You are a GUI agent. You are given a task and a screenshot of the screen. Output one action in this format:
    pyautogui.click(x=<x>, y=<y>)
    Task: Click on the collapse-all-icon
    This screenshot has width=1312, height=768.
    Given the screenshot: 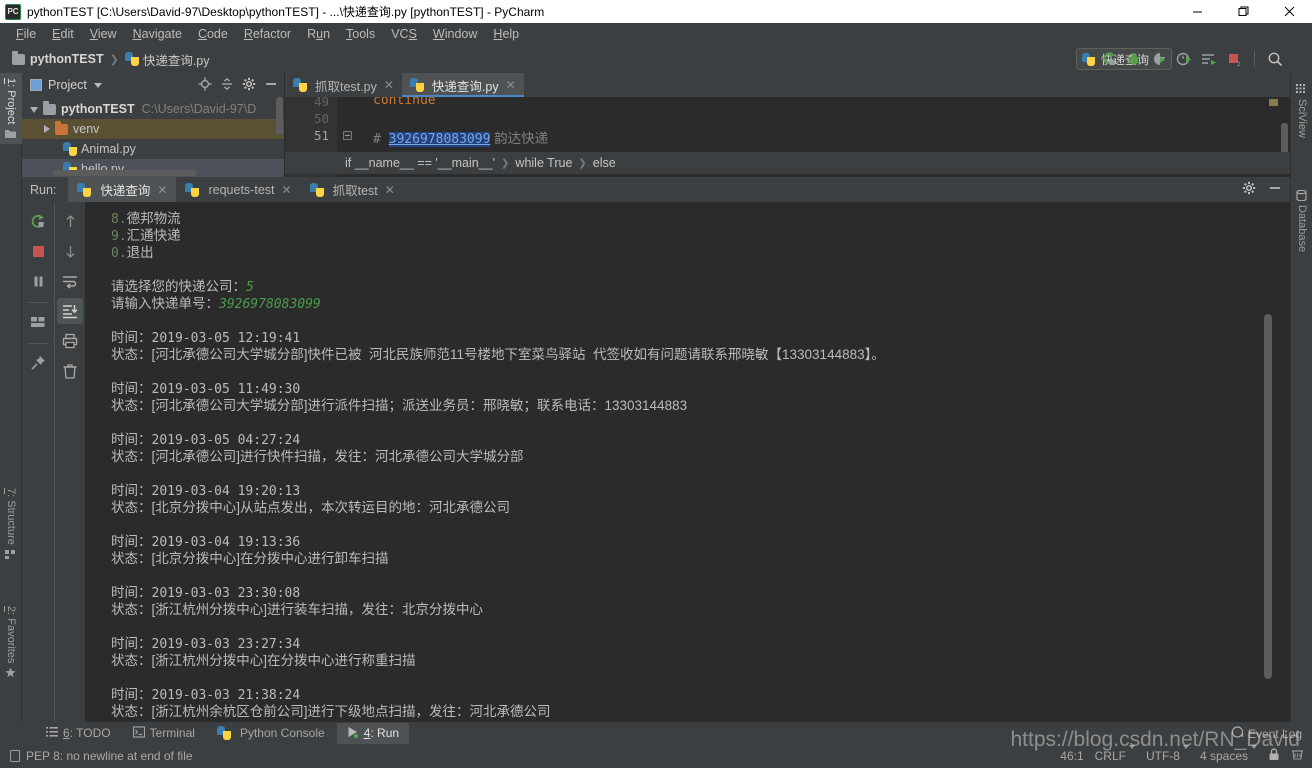 What is the action you would take?
    pyautogui.click(x=227, y=86)
    